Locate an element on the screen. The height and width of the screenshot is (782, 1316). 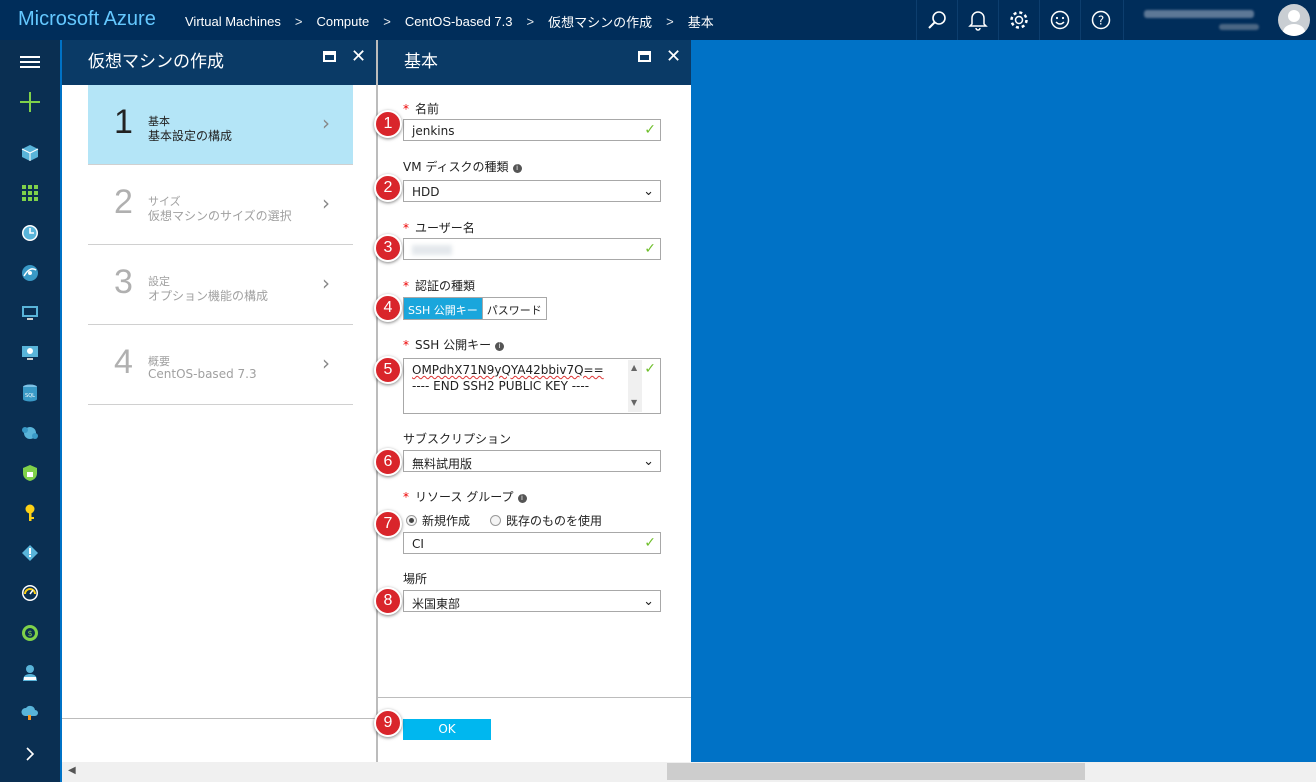
step-size: 2 サイズ 仮想マシンのサイズの選択 › is located at coordinates (220, 205).